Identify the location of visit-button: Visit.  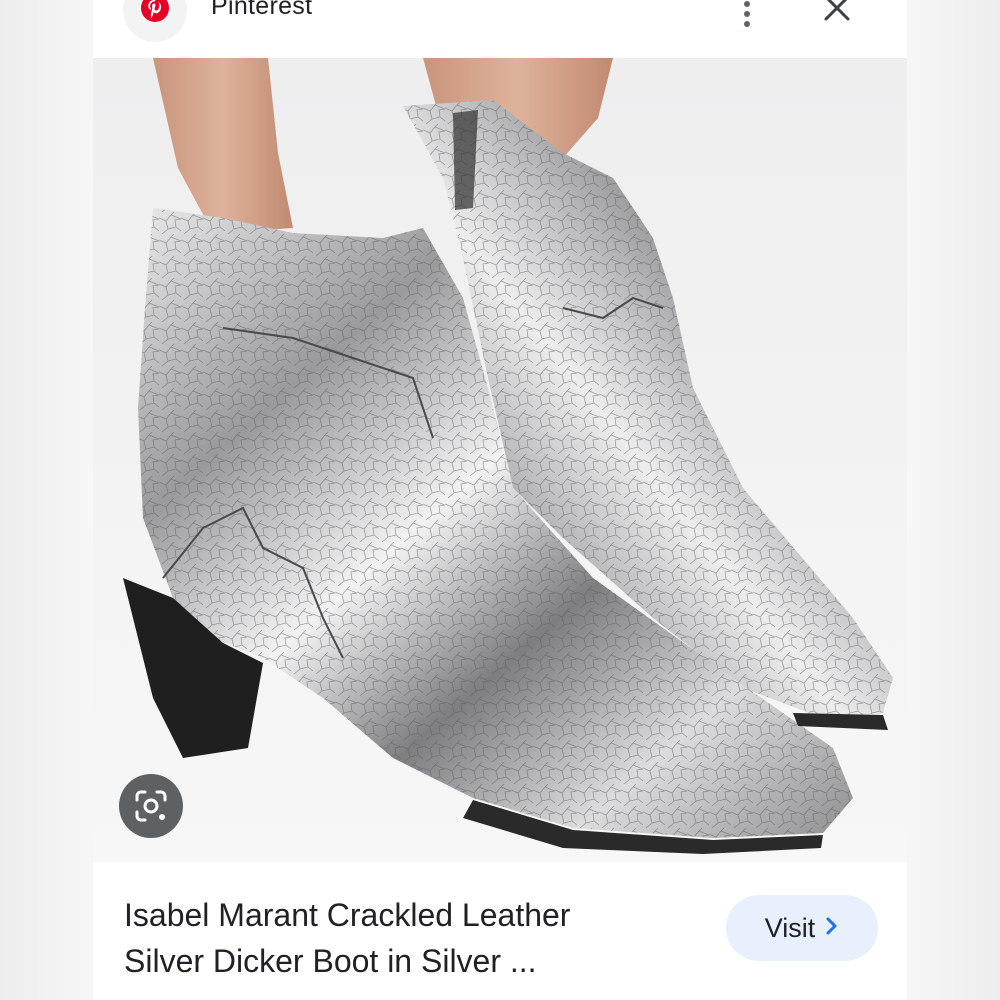
(802, 928).